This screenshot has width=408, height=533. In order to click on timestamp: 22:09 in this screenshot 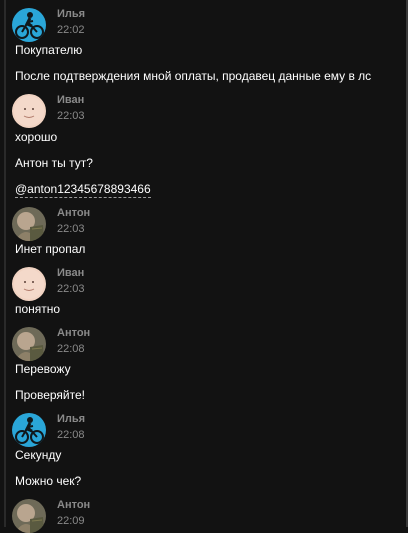, I will do `click(71, 521)`.